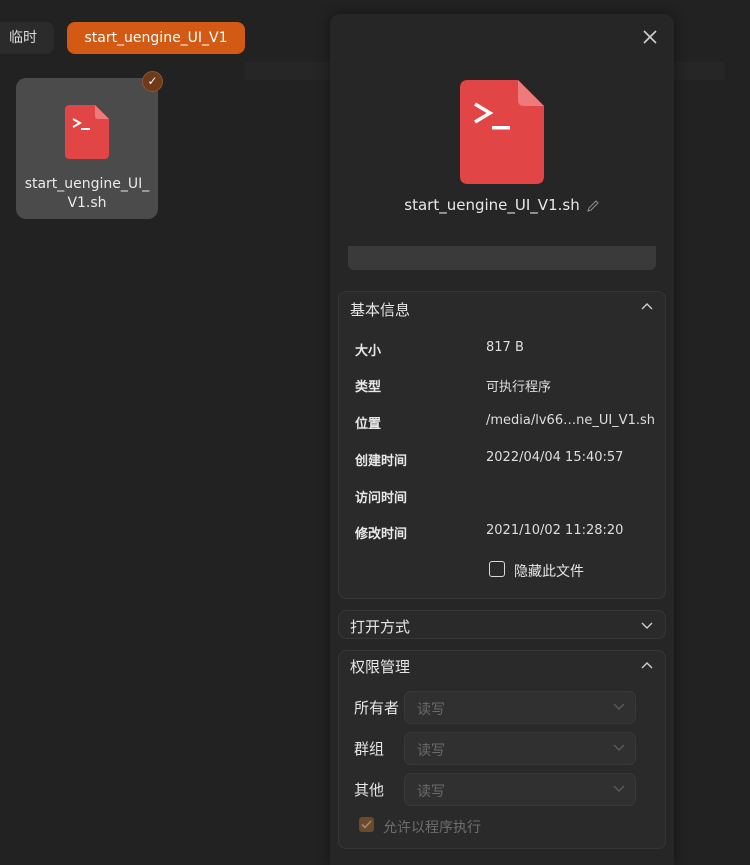  I want to click on permissions-title: 权限管理, so click(380, 667).